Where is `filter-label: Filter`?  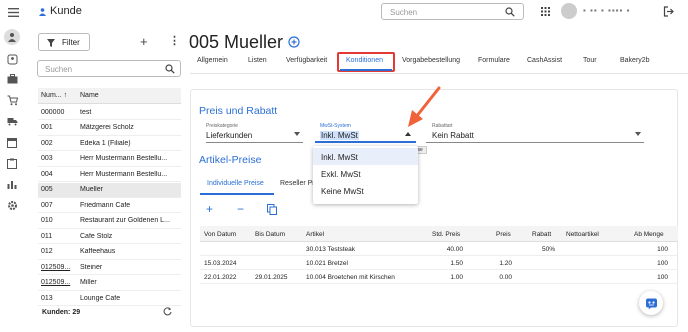
filter-label: Filter is located at coordinates (71, 42).